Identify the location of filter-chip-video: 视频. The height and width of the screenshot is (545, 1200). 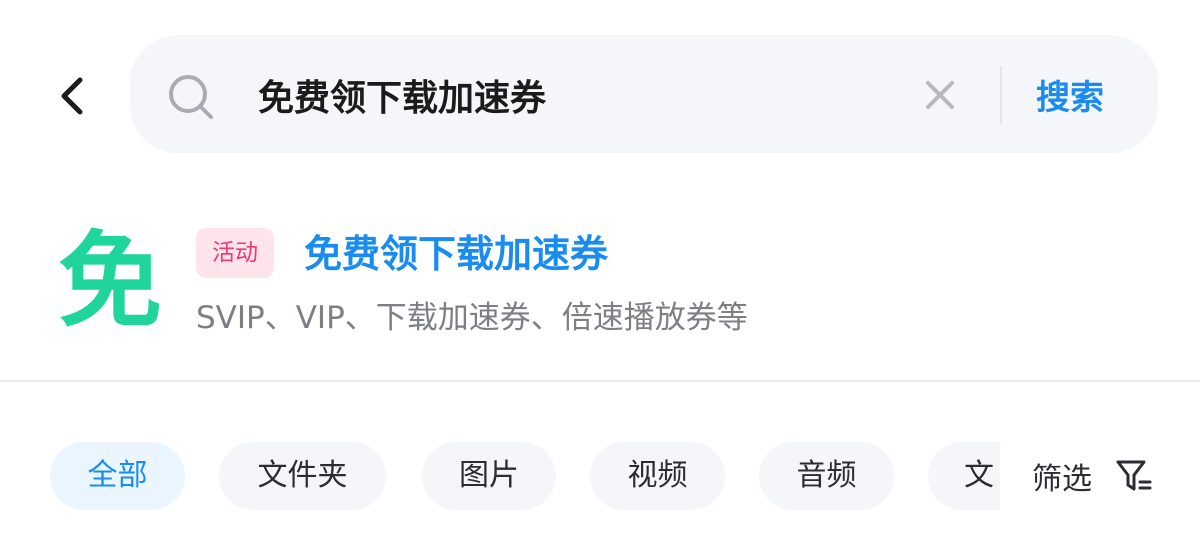
(657, 476).